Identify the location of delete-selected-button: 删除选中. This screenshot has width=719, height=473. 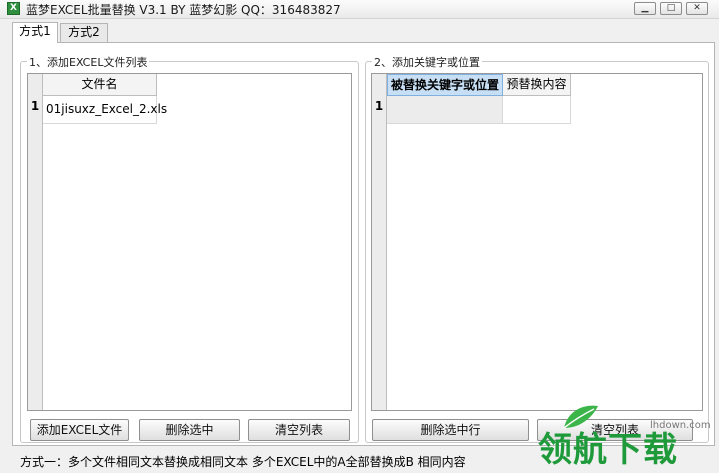
(189, 430).